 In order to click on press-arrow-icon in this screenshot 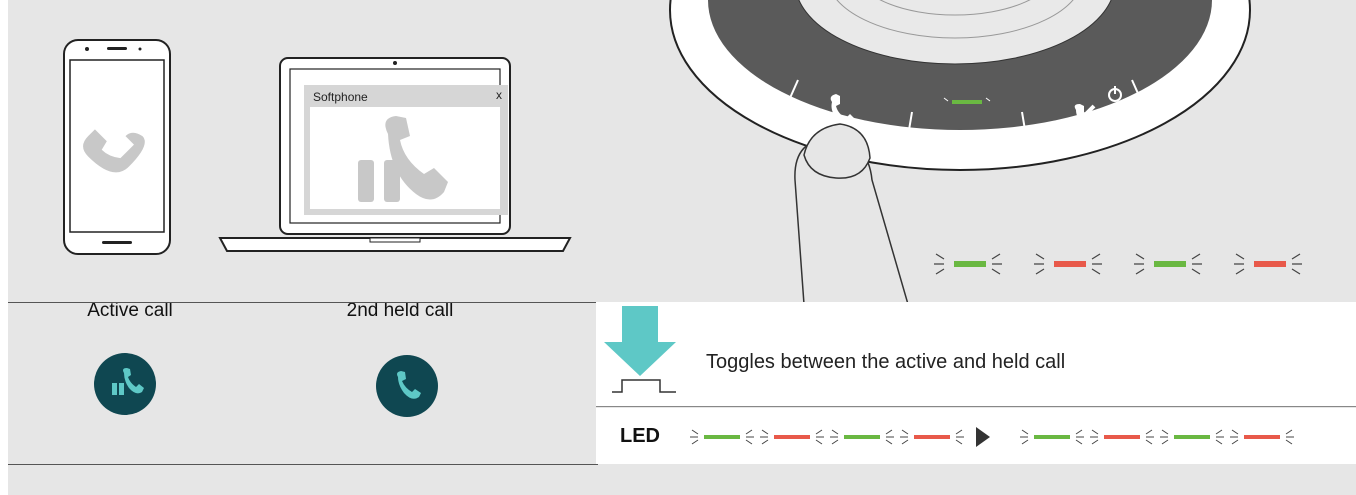, I will do `click(640, 349)`.